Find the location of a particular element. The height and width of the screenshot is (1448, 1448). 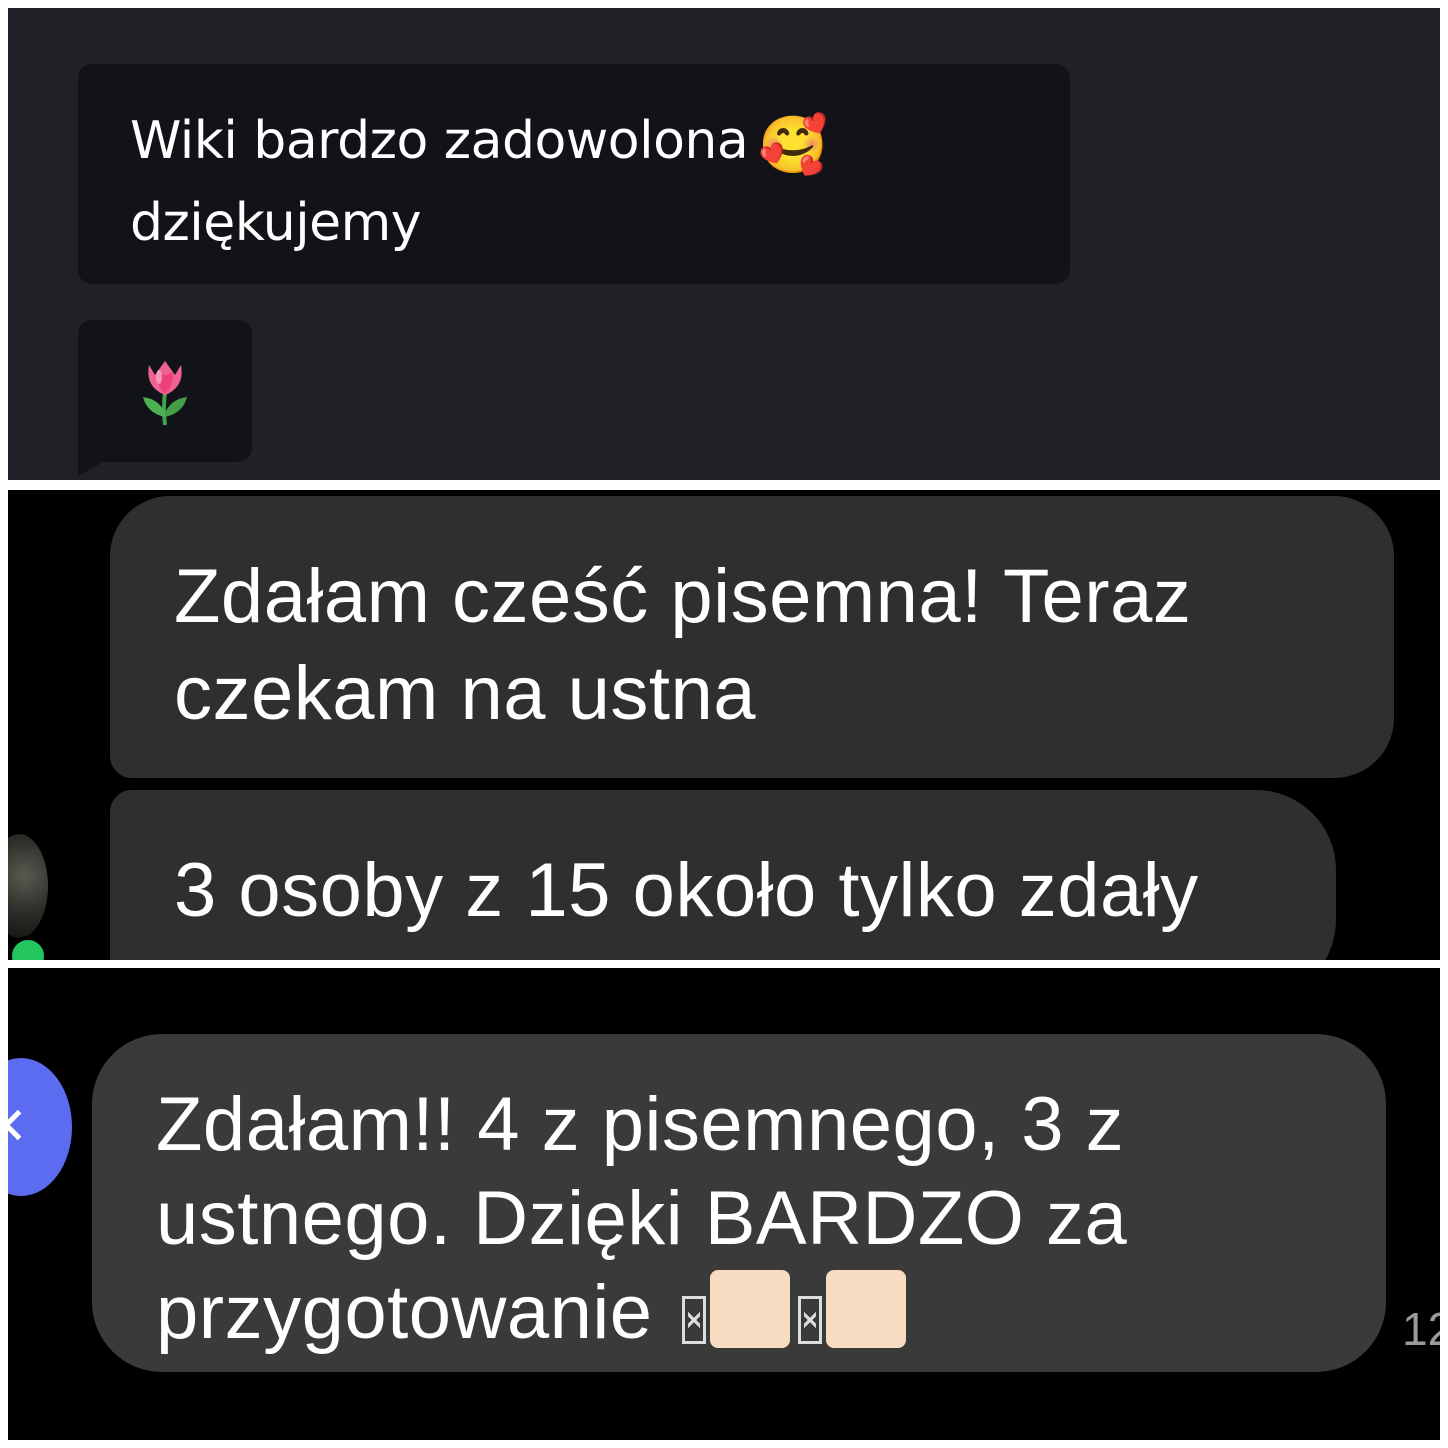

message-timestamp: 12 is located at coordinates (1421, 1329).